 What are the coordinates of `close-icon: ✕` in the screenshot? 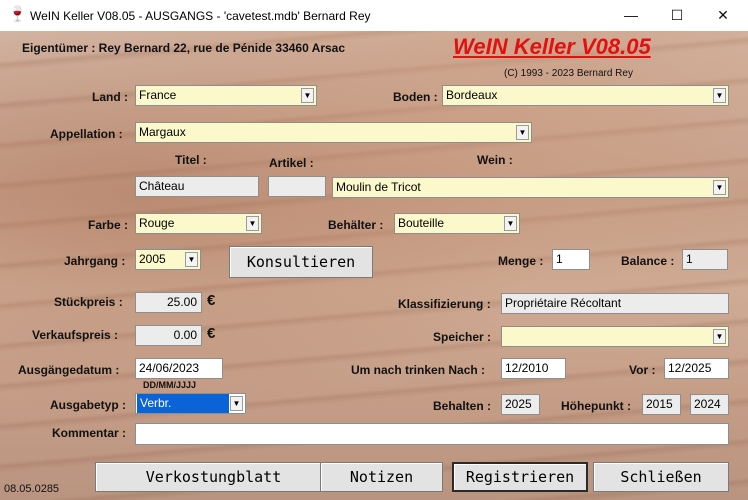 It's located at (723, 15).